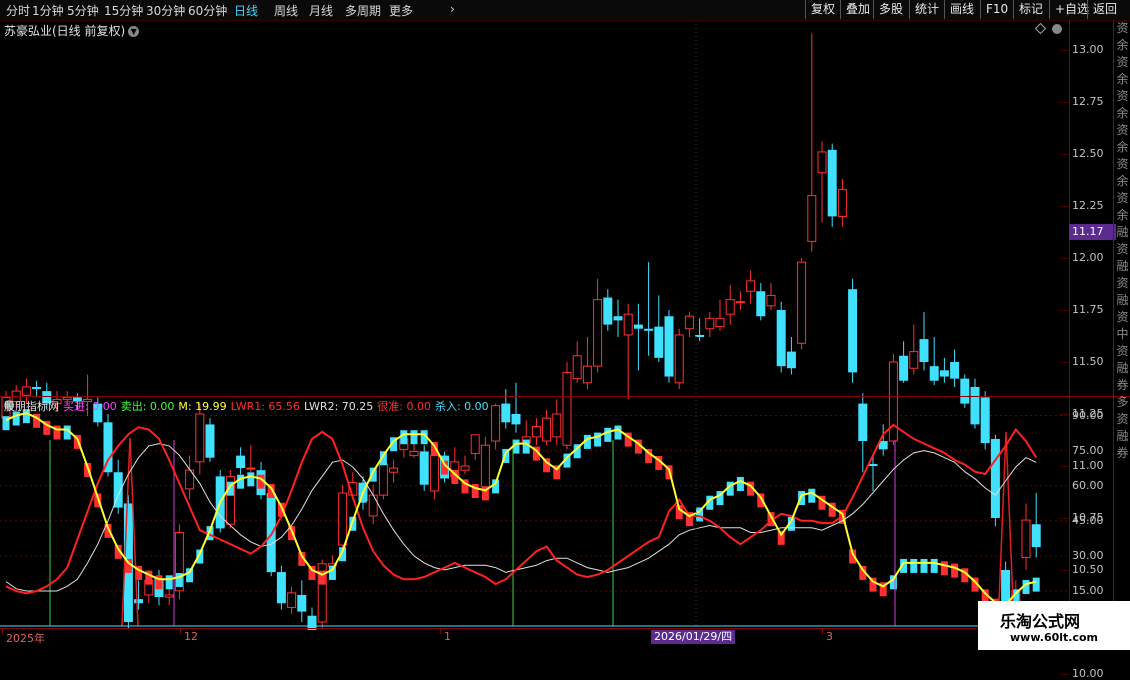 Image resolution: width=1130 pixels, height=680 pixels. What do you see at coordinates (1088, 590) in the screenshot?
I see `indicator-axis-label: 15.00` at bounding box center [1088, 590].